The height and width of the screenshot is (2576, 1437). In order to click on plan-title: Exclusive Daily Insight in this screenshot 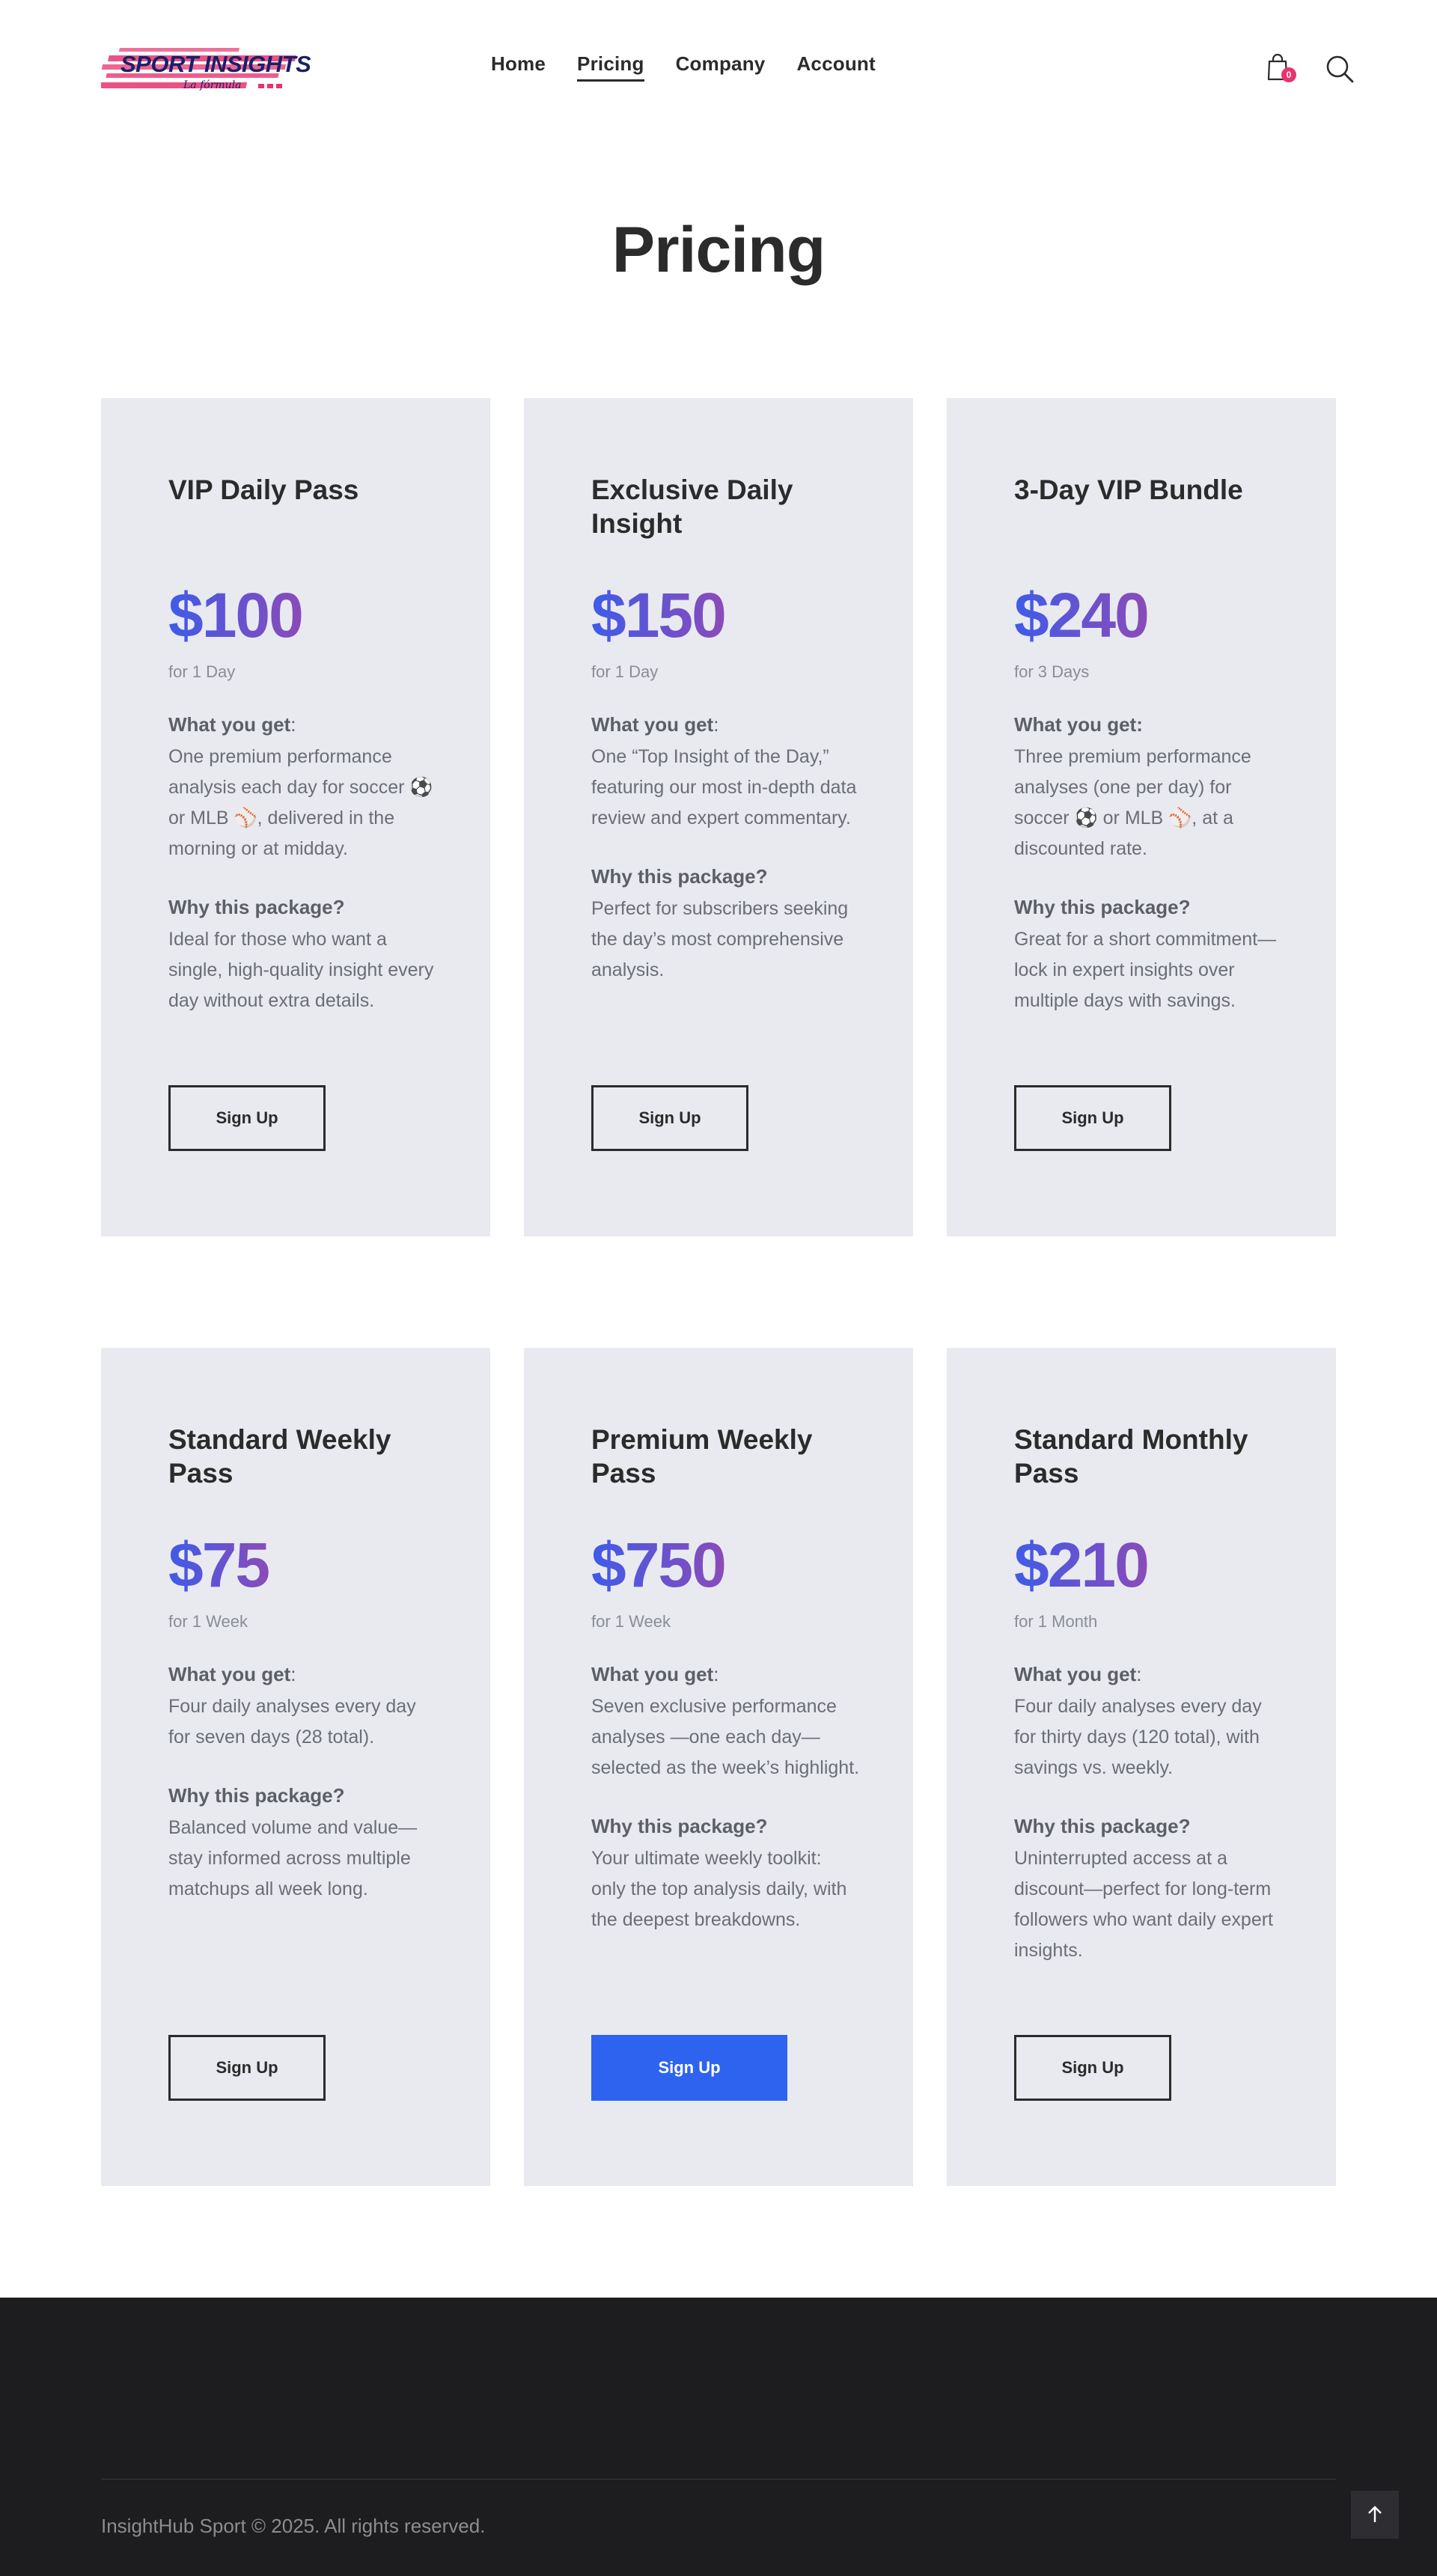, I will do `click(692, 507)`.